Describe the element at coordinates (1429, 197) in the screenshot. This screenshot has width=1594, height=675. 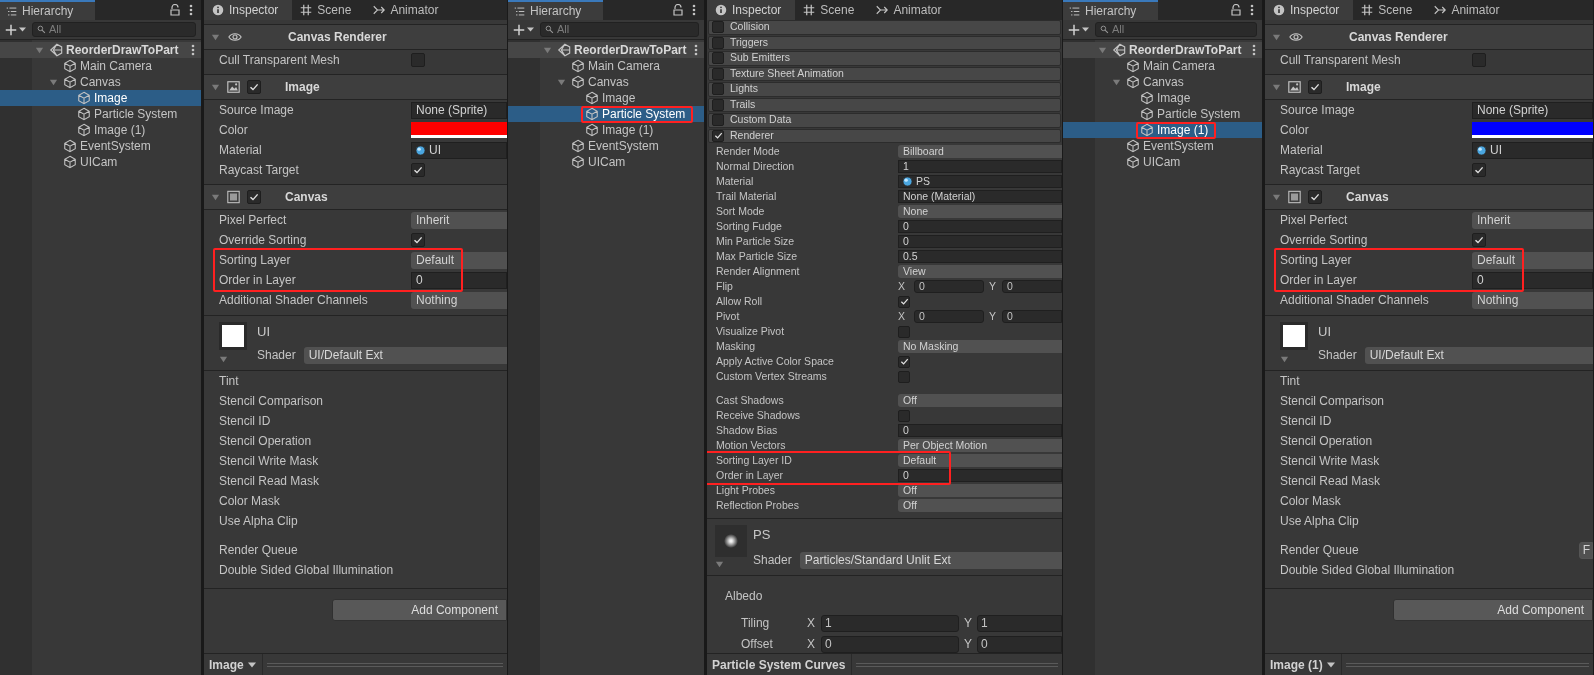
I see `component-header: Canvas` at that location.